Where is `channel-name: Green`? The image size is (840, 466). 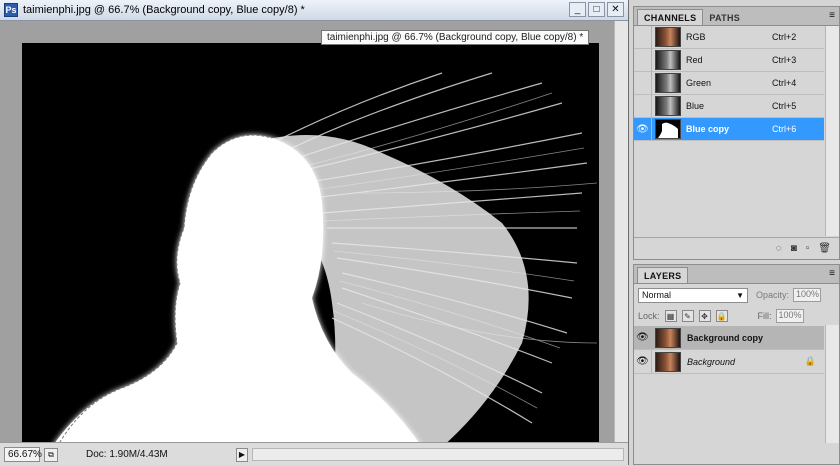 channel-name: Green is located at coordinates (699, 83).